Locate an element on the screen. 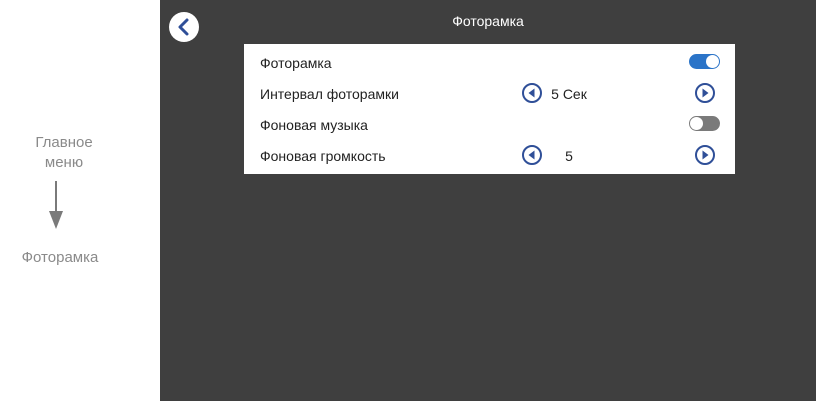  setting-label: Фоновая музыка is located at coordinates (314, 125).